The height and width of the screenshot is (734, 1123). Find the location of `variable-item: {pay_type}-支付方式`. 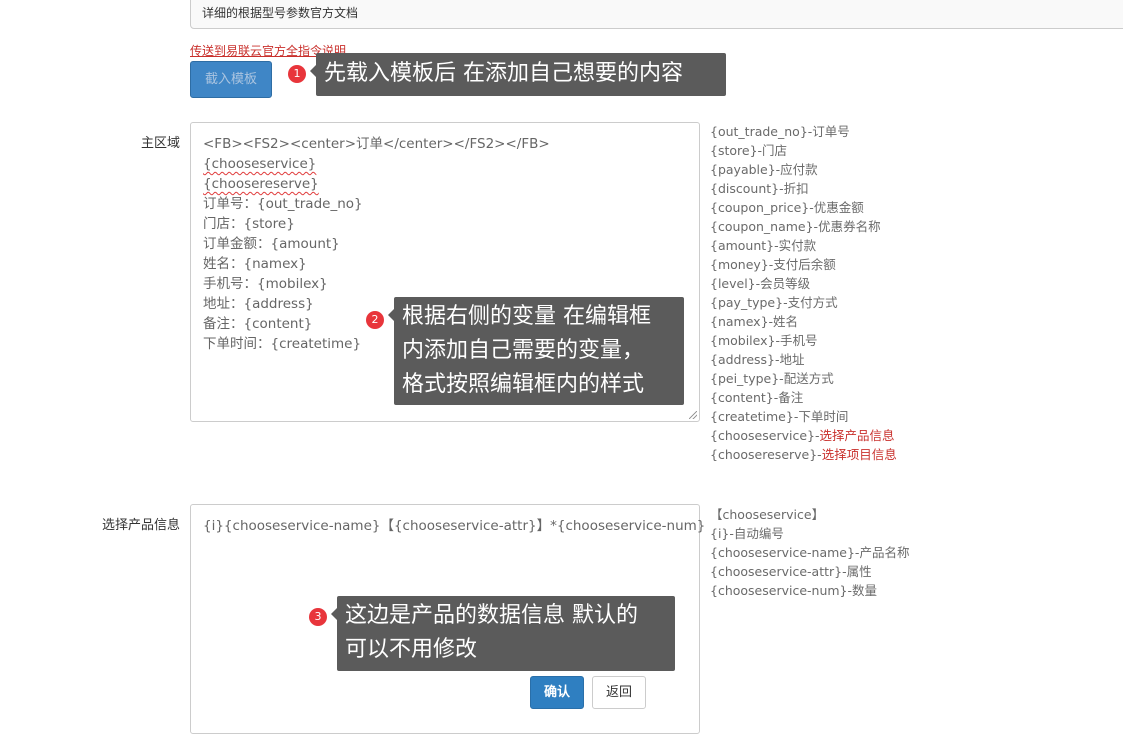

variable-item: {pay_type}-支付方式 is located at coordinates (774, 302).